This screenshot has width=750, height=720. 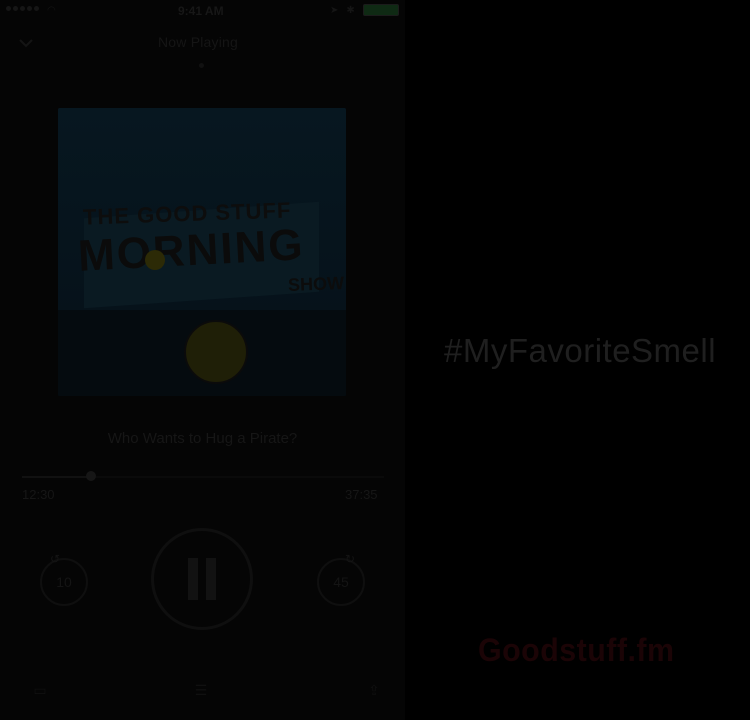 What do you see at coordinates (64, 582) in the screenshot?
I see `skip-back-label: 10` at bounding box center [64, 582].